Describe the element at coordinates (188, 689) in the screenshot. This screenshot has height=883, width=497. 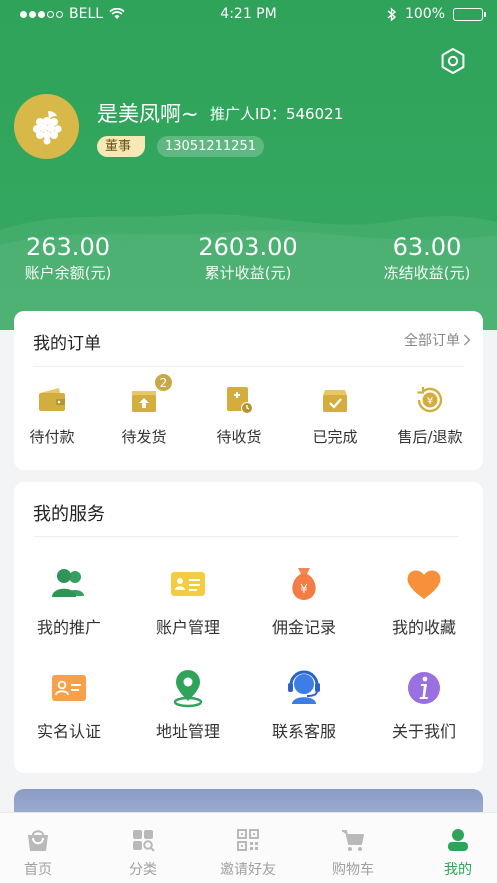
I see `location-pin-icon` at that location.